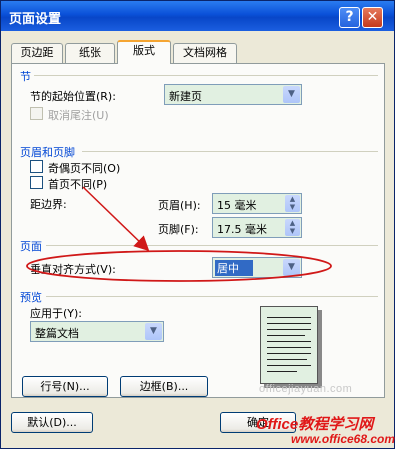 Image resolution: width=395 pixels, height=449 pixels. What do you see at coordinates (230, 151) in the screenshot?
I see `headers-footers-divider` at bounding box center [230, 151].